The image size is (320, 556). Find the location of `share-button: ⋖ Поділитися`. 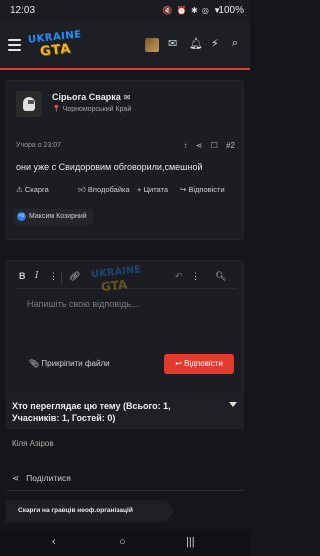

share-button: ⋖ Поділитися is located at coordinates (41, 478).